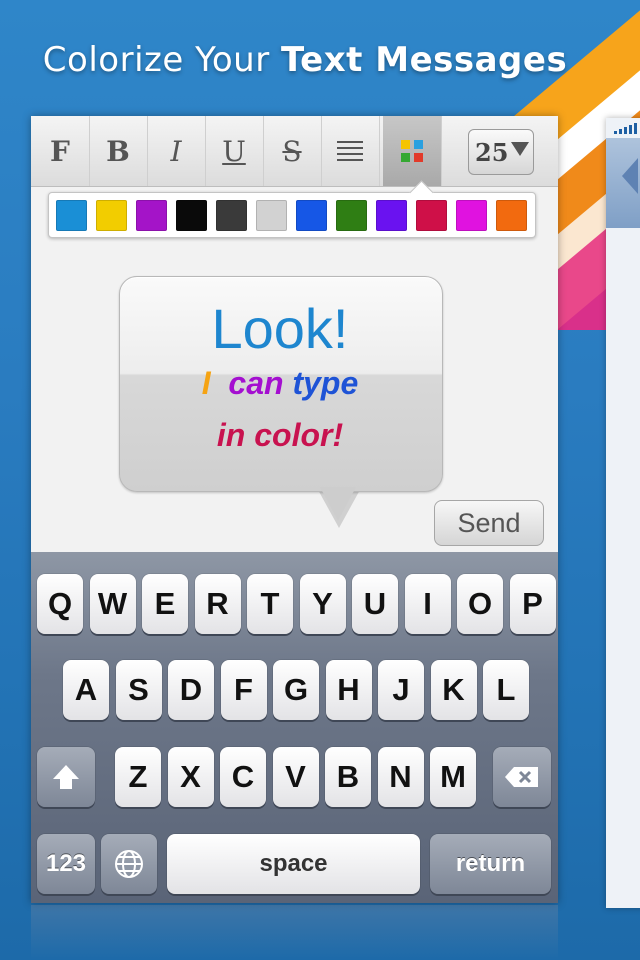 Image resolution: width=640 pixels, height=960 pixels. Describe the element at coordinates (375, 604) in the screenshot. I see `key-u: U` at that location.